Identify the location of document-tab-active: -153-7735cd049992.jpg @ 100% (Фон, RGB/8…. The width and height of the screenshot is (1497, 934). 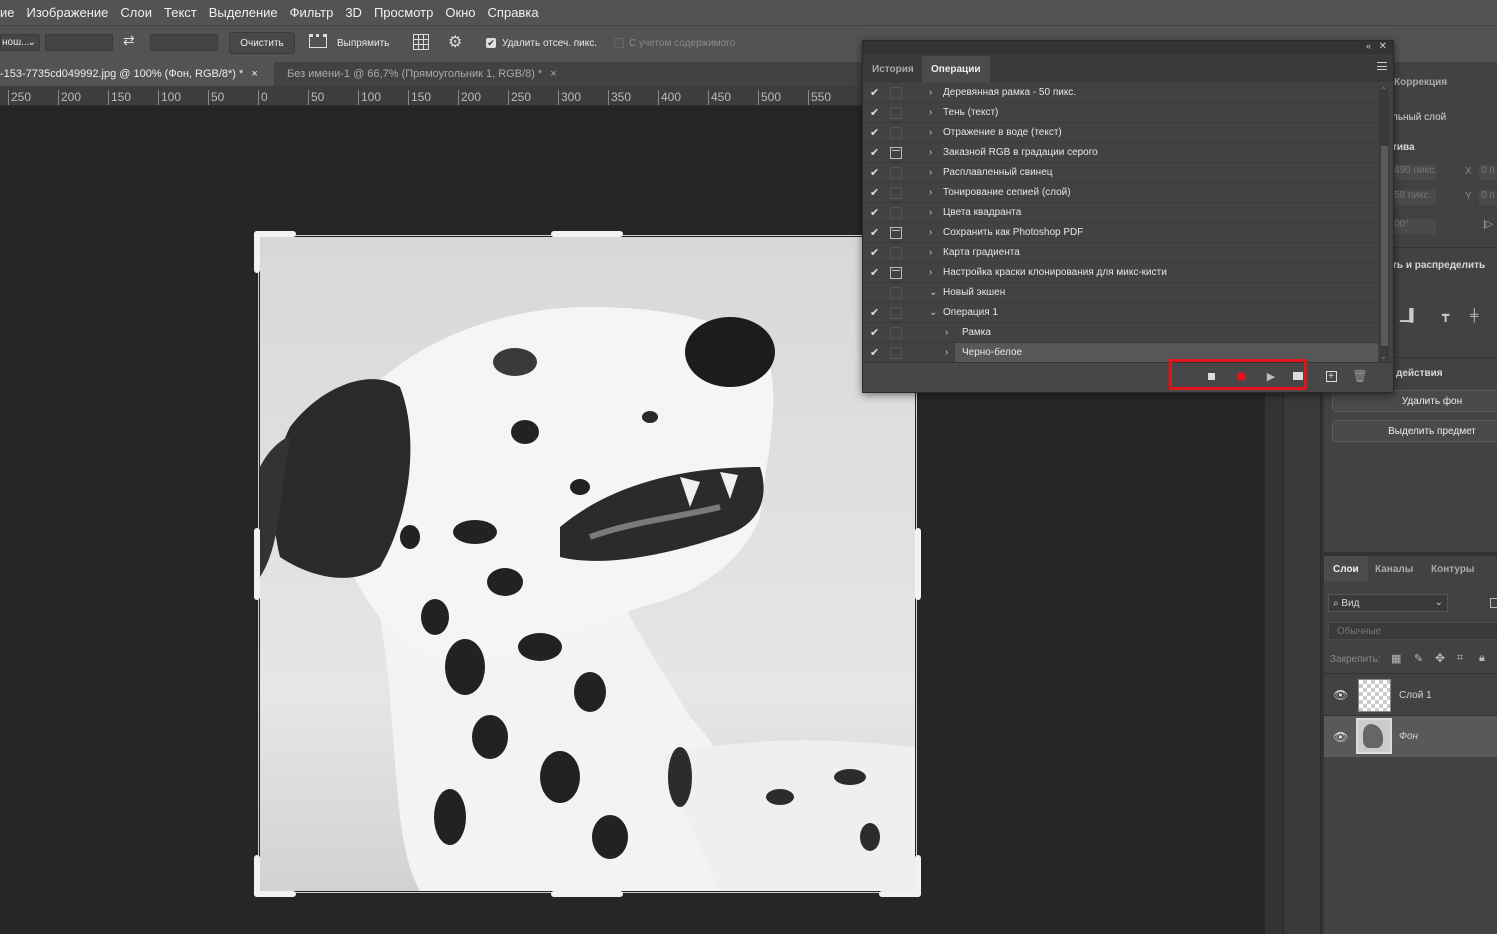
(137, 74).